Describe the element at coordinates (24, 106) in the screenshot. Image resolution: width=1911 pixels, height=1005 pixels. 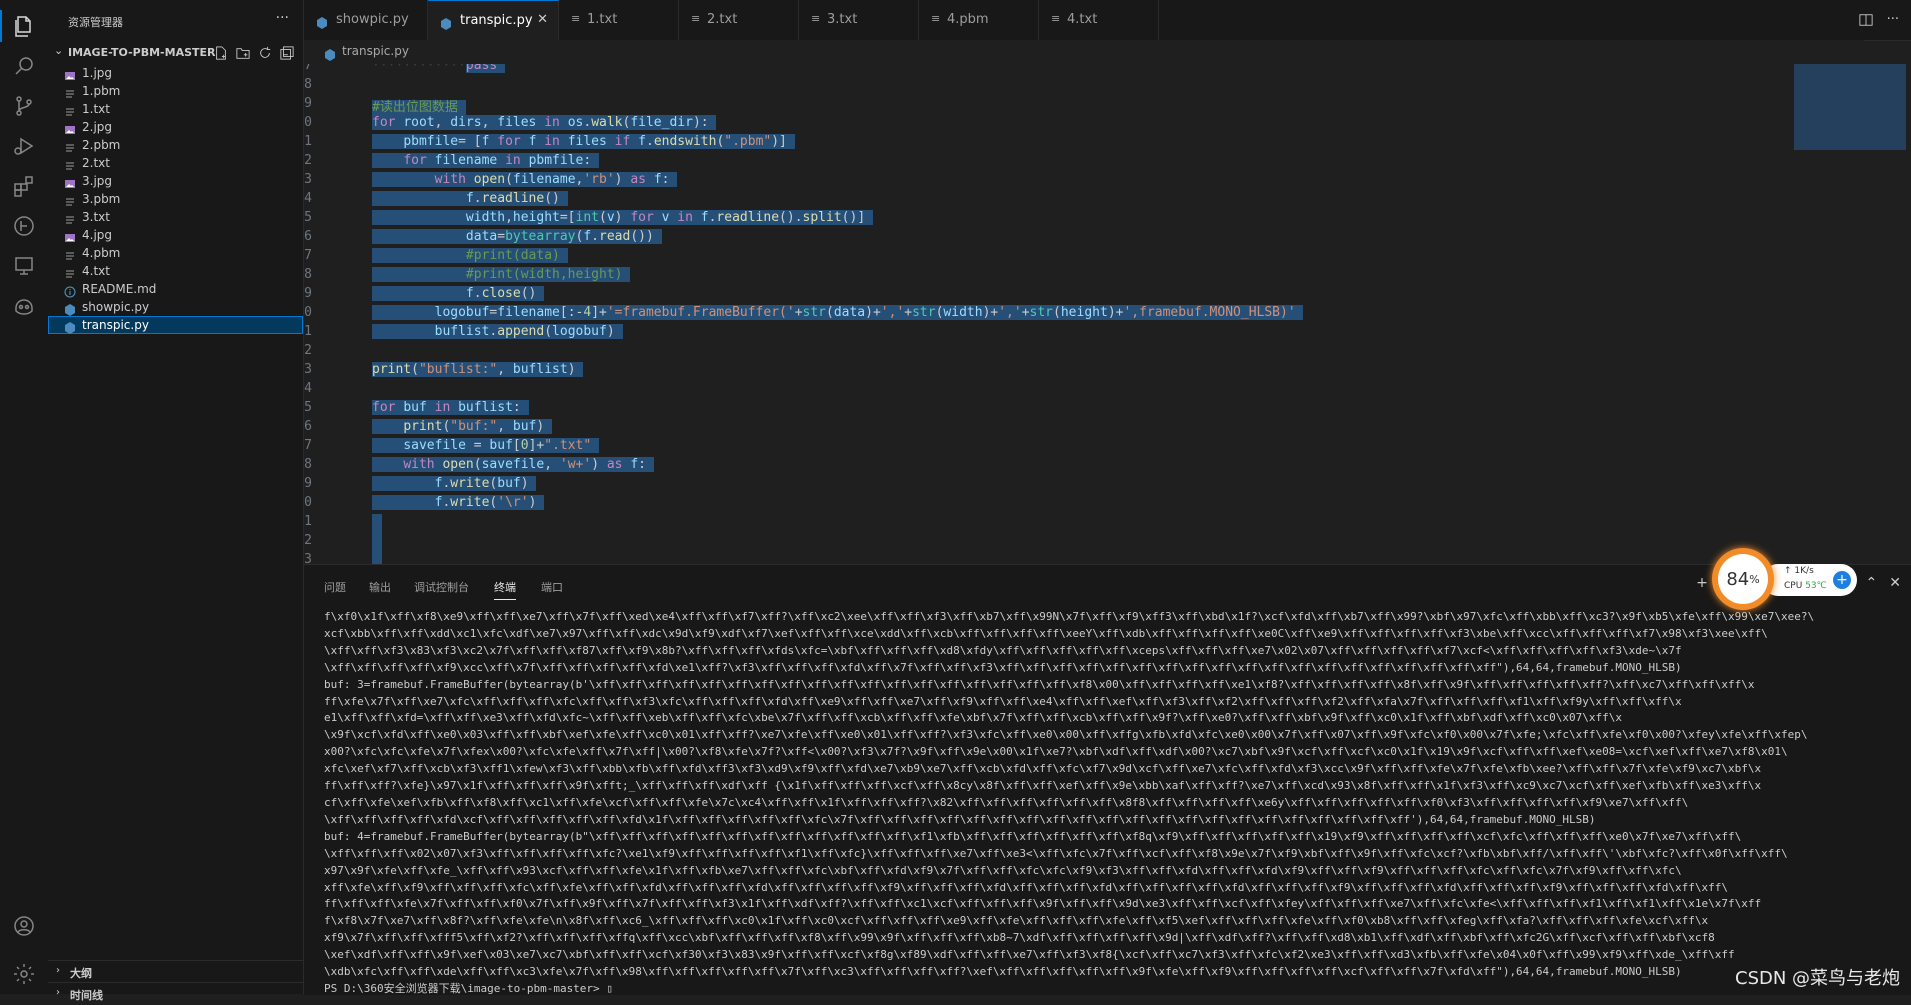
I see `source-control-icon` at that location.